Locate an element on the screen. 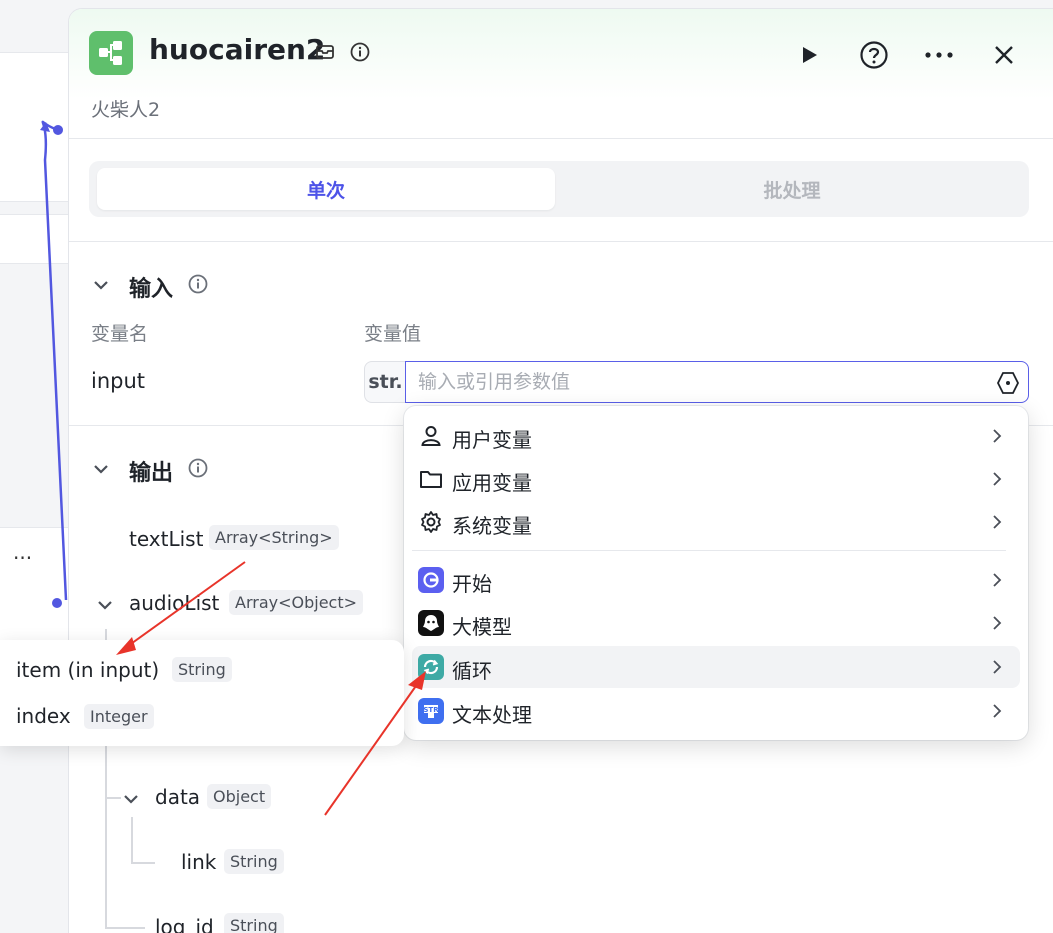  dropdown-item-label: 应用变量 is located at coordinates (492, 483).